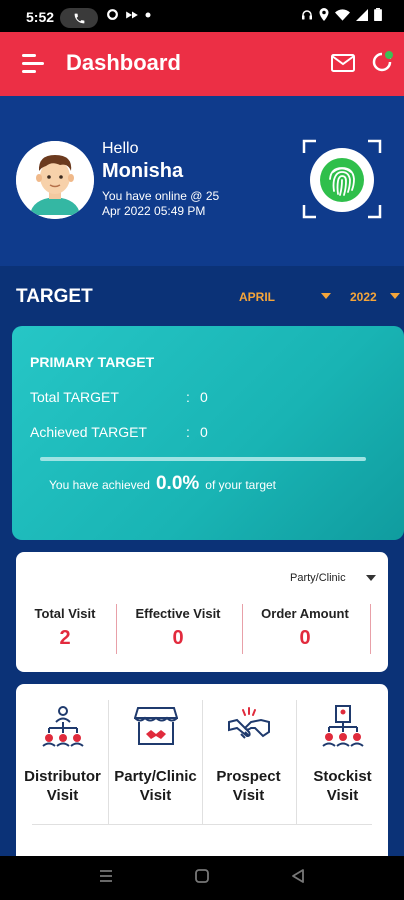 This screenshot has height=900, width=404. What do you see at coordinates (248, 723) in the screenshot?
I see `handshake-icon` at bounding box center [248, 723].